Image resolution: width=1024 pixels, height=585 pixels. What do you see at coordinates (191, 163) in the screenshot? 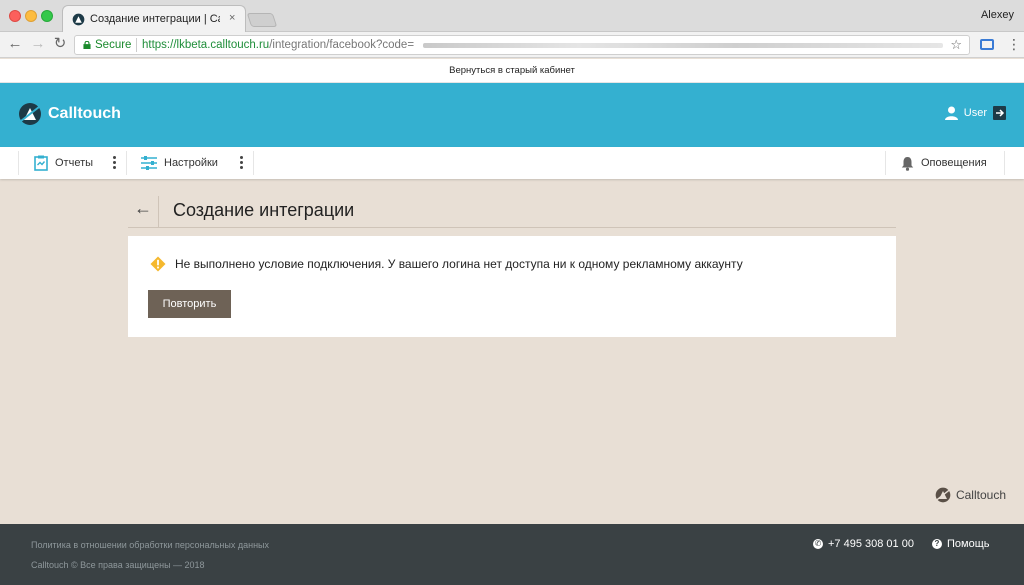
I see `nav-label-settings: Настройки` at bounding box center [191, 163].